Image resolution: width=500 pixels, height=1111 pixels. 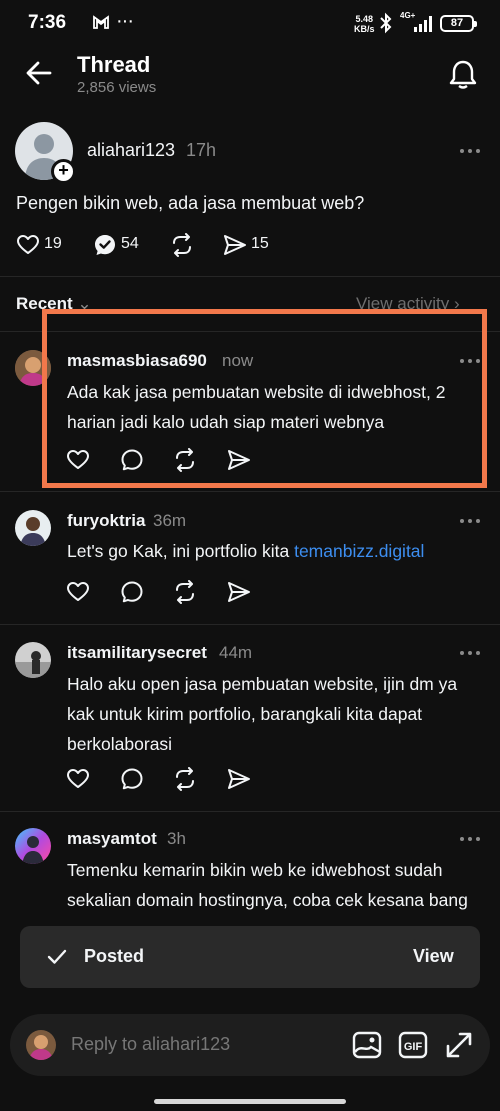 I want to click on follow-plus-icon: +, so click(x=63, y=171).